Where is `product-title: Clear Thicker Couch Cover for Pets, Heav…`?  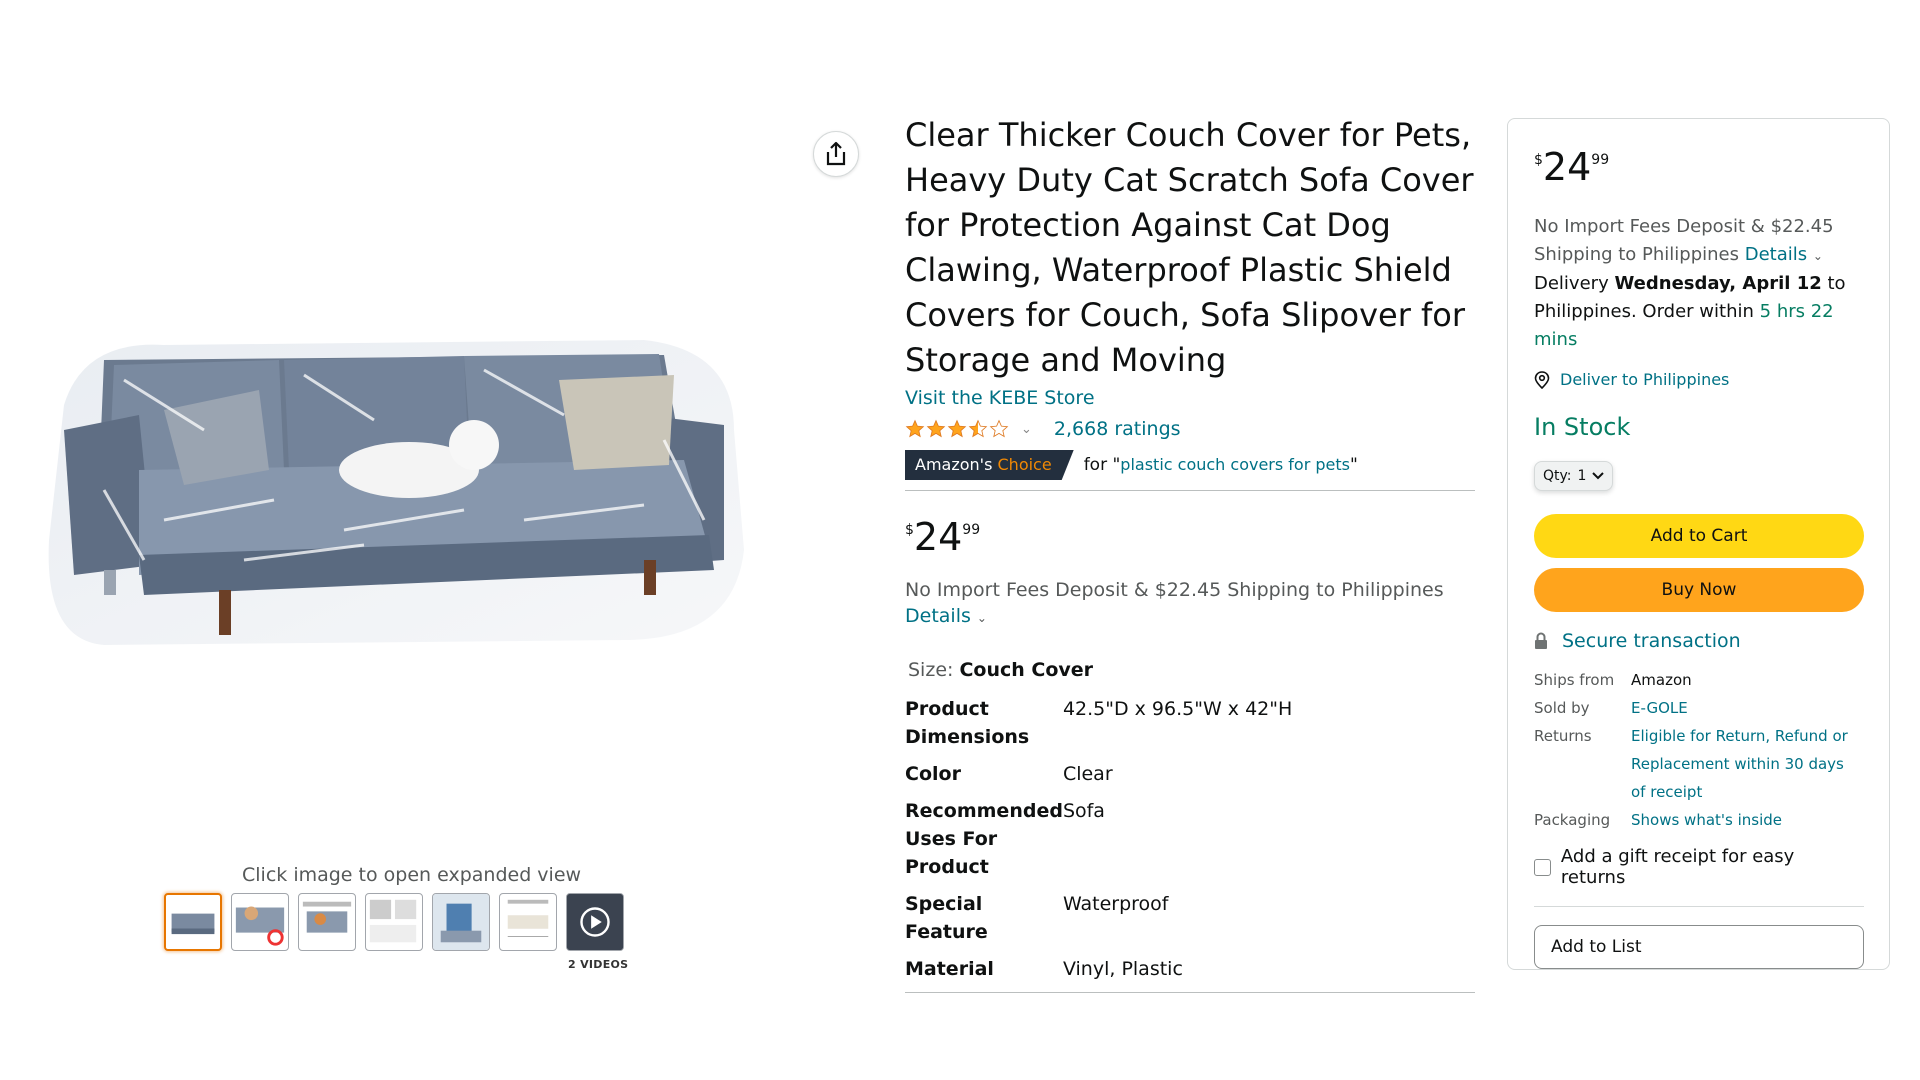 product-title: Clear Thicker Couch Cover for Pets, Heav… is located at coordinates (1189, 247).